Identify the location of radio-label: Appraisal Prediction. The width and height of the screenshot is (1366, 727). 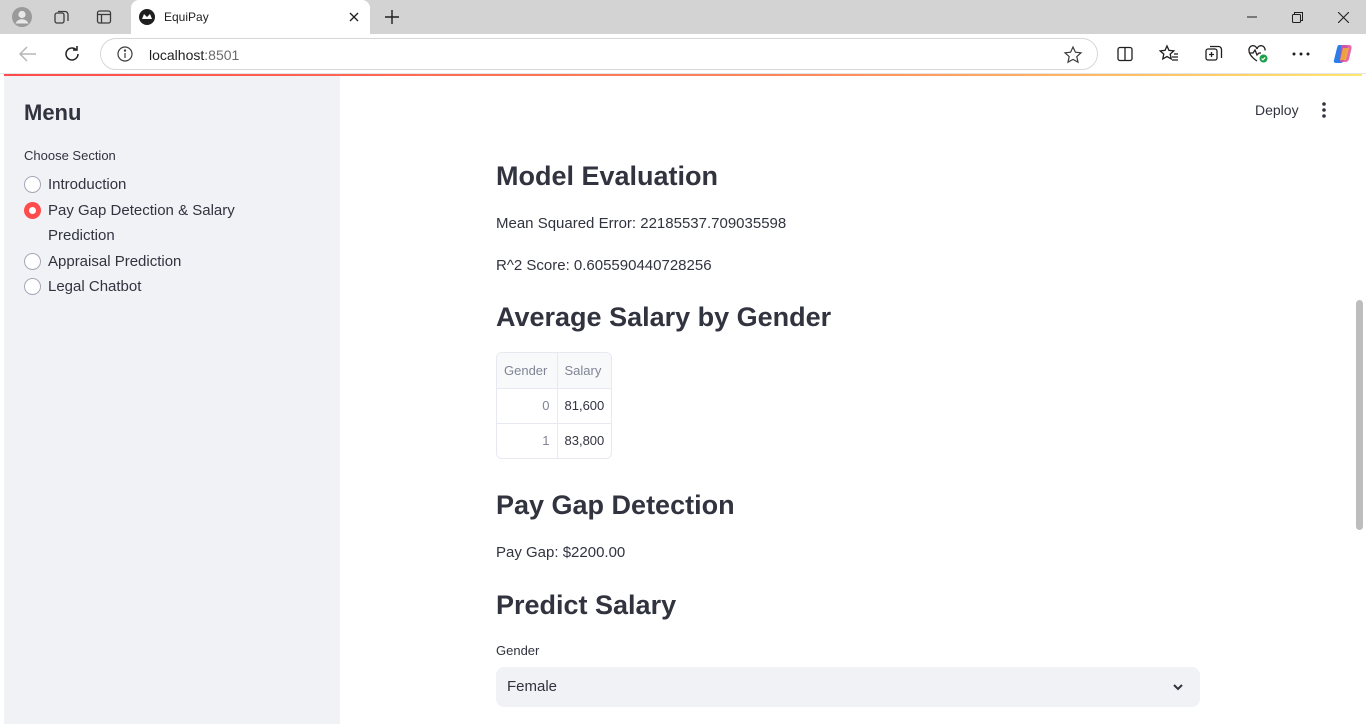
(115, 261).